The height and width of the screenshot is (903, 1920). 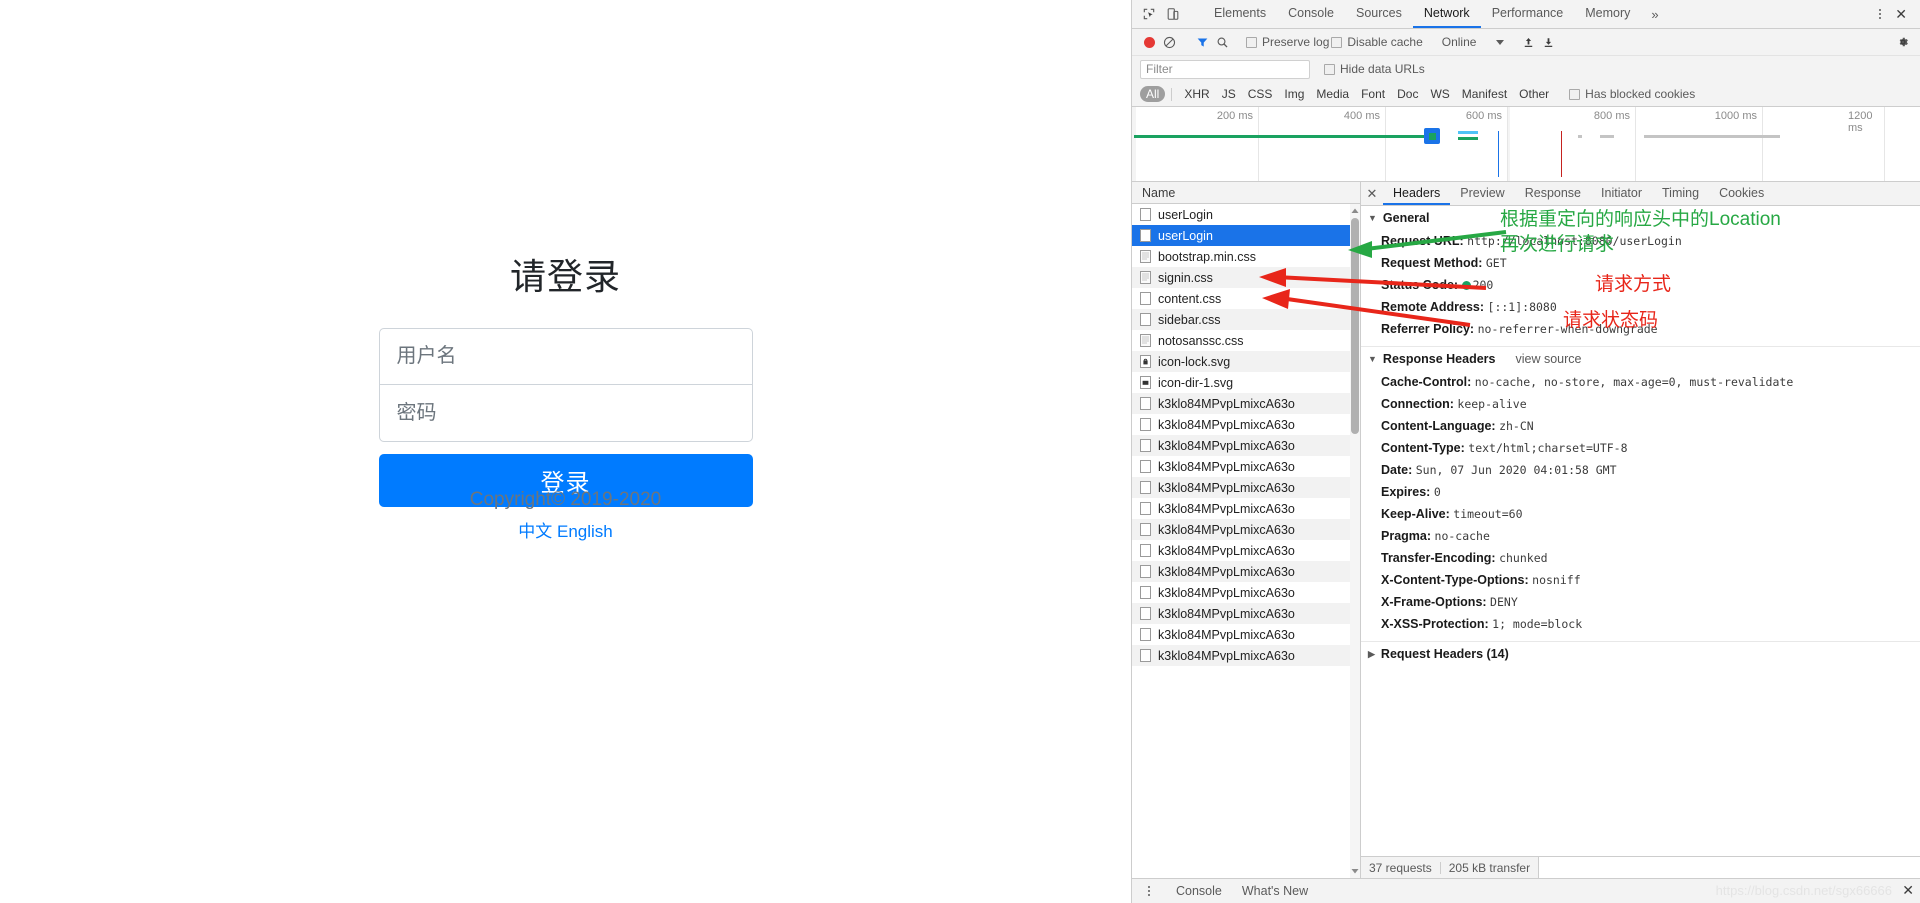 What do you see at coordinates (1400, 867) in the screenshot?
I see `requests-count: 37 requests` at bounding box center [1400, 867].